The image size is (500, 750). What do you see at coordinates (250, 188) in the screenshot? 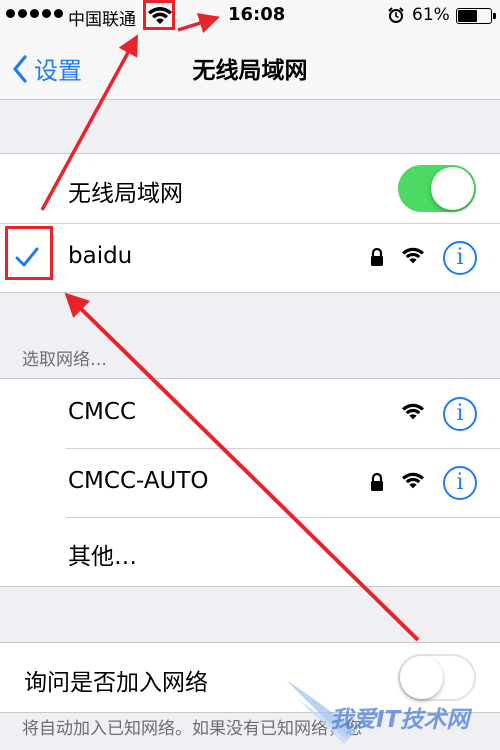
I see `wifi-toggle-row: 无线局域网` at bounding box center [250, 188].